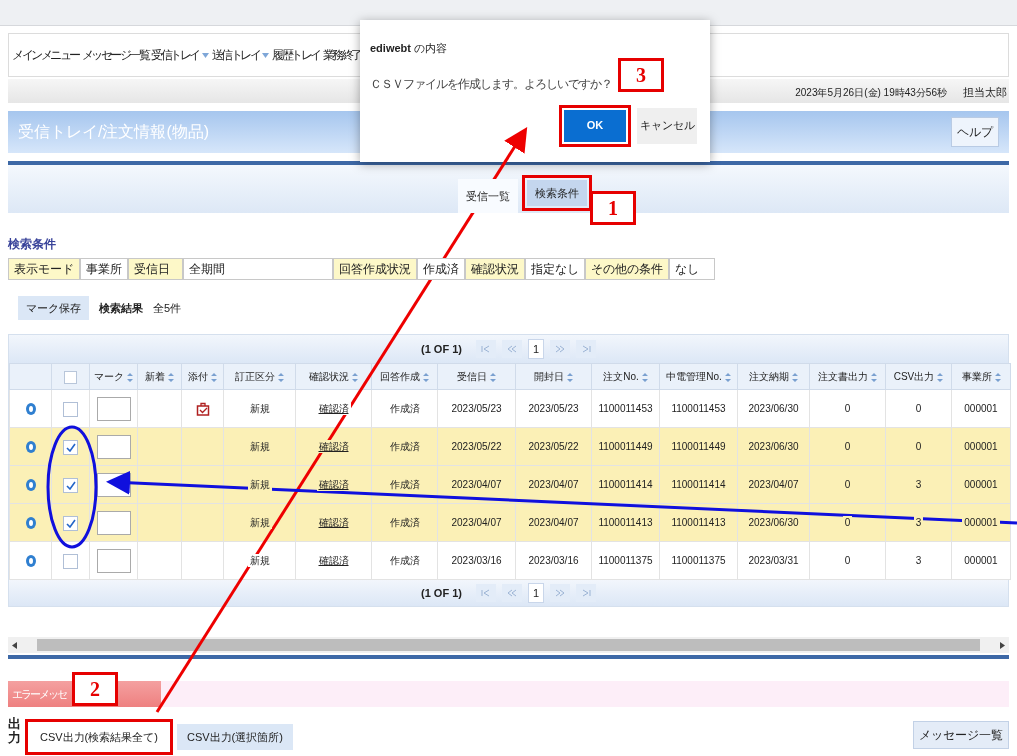  Describe the element at coordinates (159, 376) in the screenshot. I see `column-header: 新着` at that location.